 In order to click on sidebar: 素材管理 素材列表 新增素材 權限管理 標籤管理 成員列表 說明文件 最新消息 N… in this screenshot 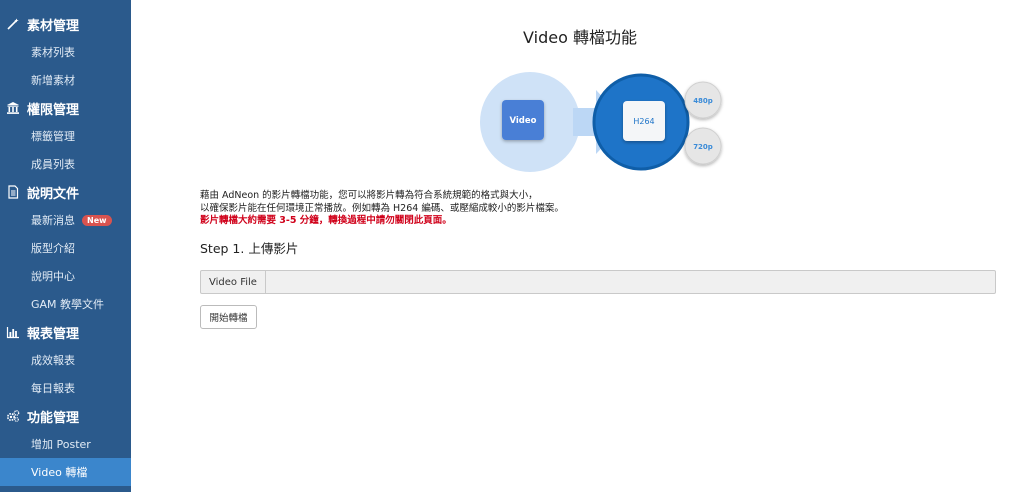, I will do `click(65, 246)`.